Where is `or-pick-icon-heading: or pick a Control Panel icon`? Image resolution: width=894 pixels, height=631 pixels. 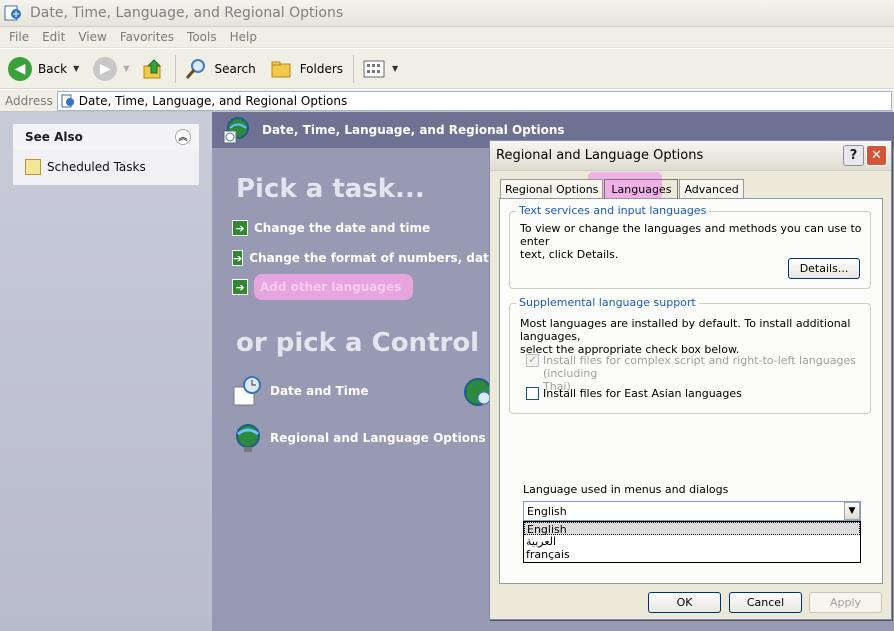 or-pick-icon-heading: or pick a Control Panel icon is located at coordinates (364, 343).